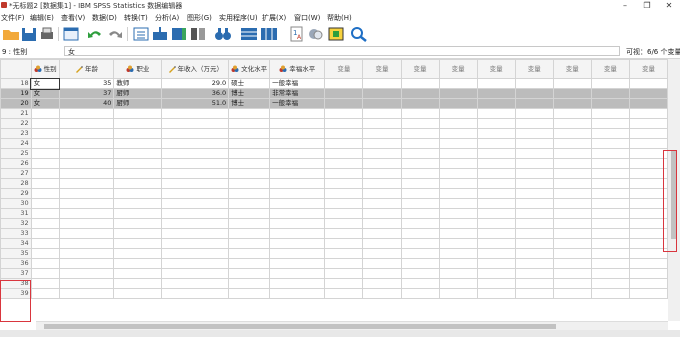 The image size is (680, 337). What do you see at coordinates (458, 69) in the screenshot?
I see `column-header: 变量` at bounding box center [458, 69].